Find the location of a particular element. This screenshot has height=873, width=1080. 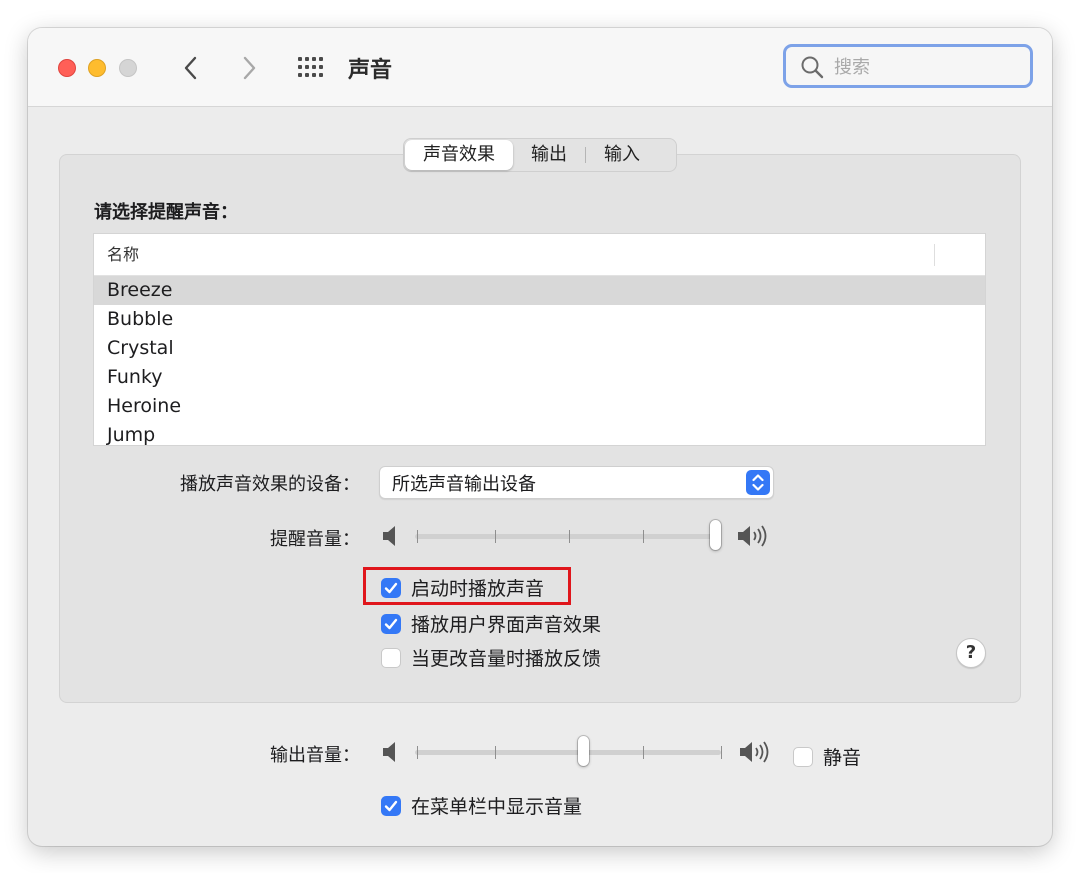

zoom-button is located at coordinates (128, 68).